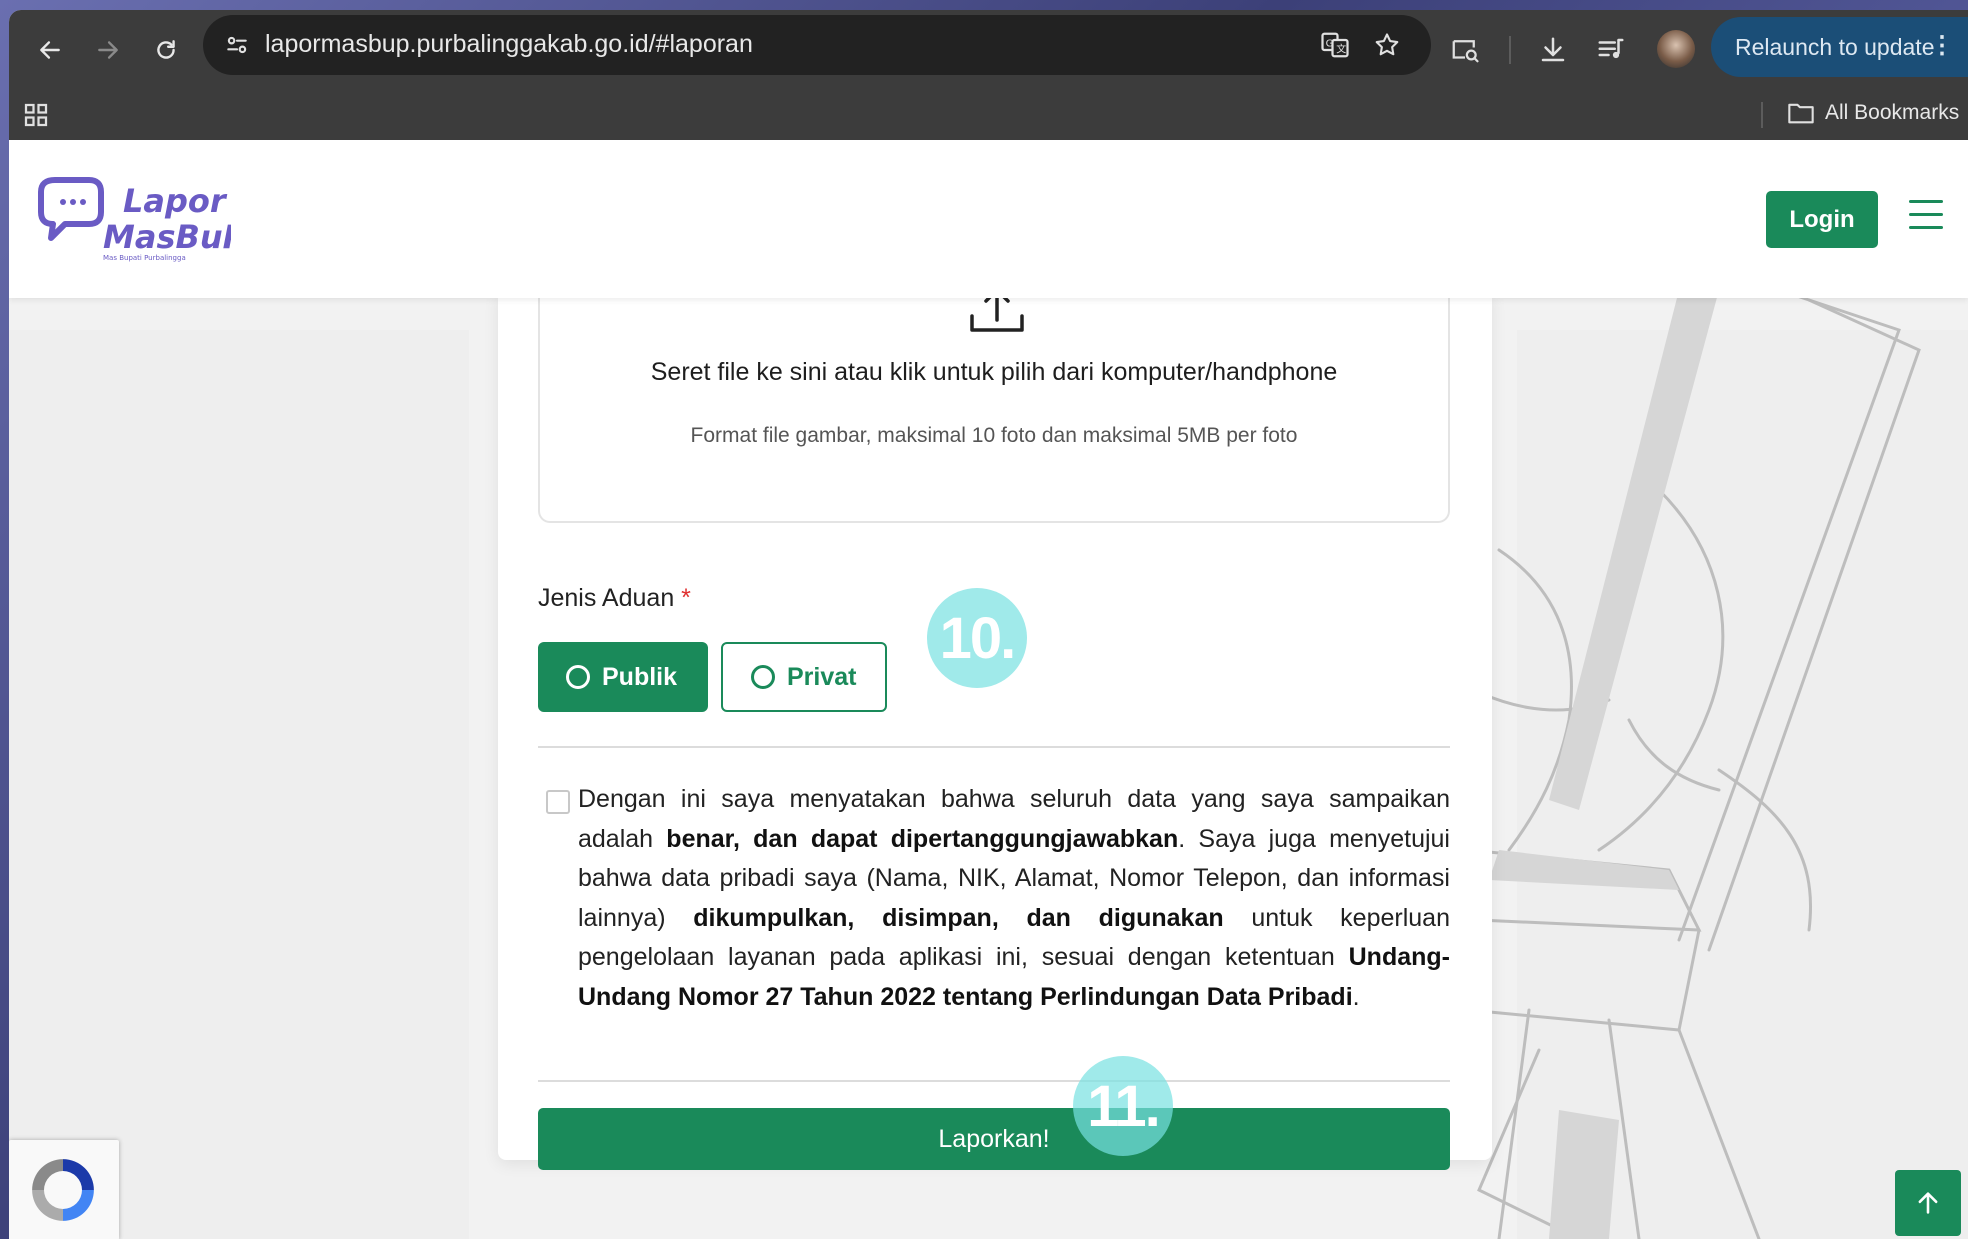 This screenshot has width=1968, height=1239. I want to click on required-mark: *, so click(686, 598).